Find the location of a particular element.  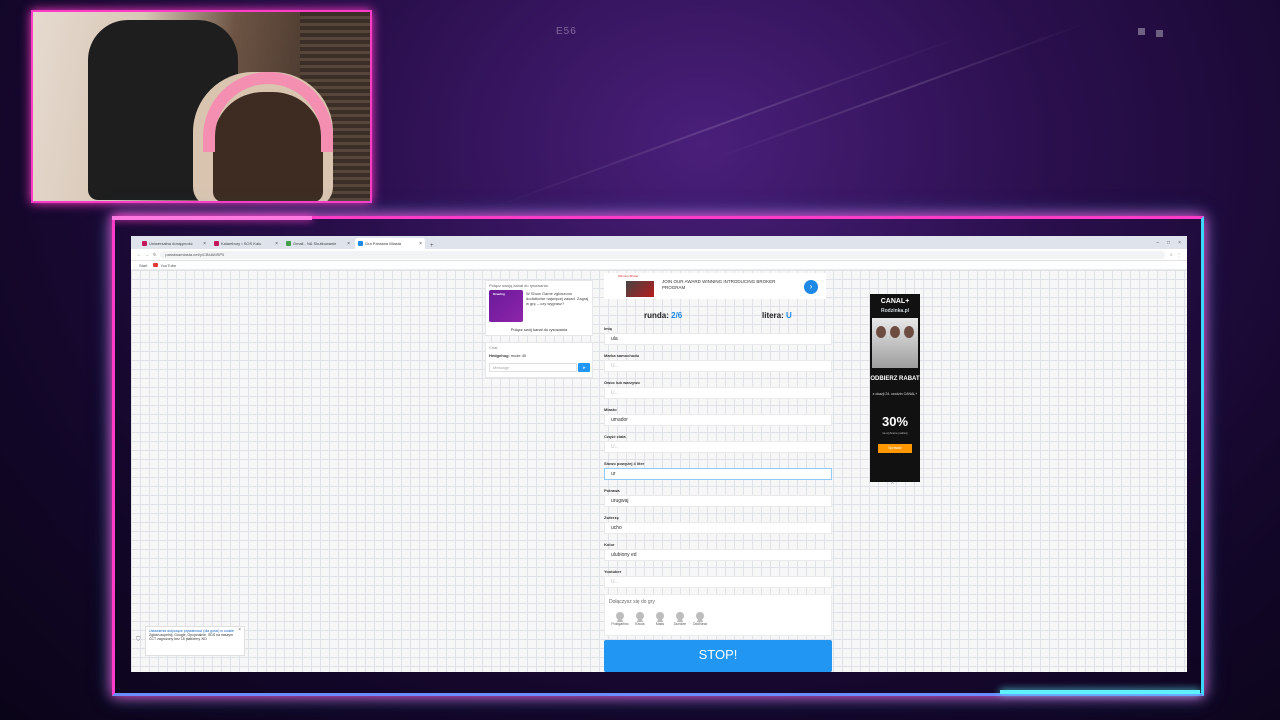

field-input: ula is located at coordinates (718, 339).